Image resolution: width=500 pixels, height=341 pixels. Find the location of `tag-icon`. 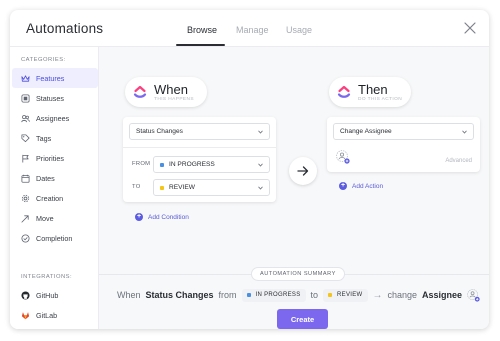

tag-icon is located at coordinates (25, 138).